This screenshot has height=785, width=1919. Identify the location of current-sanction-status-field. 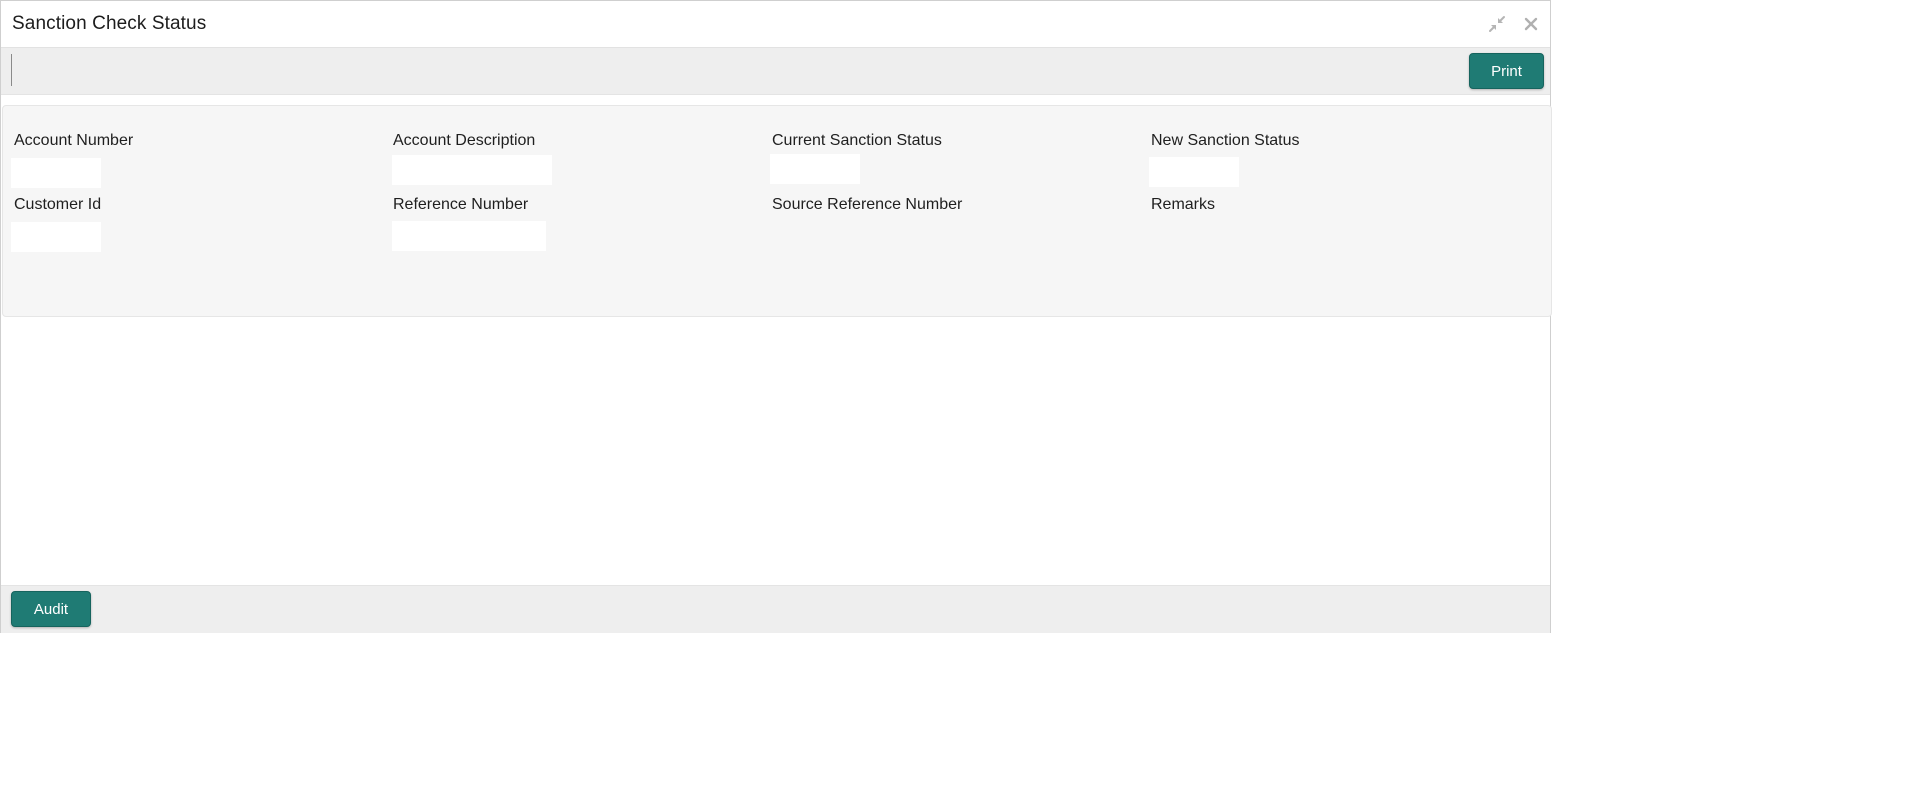
(815, 169).